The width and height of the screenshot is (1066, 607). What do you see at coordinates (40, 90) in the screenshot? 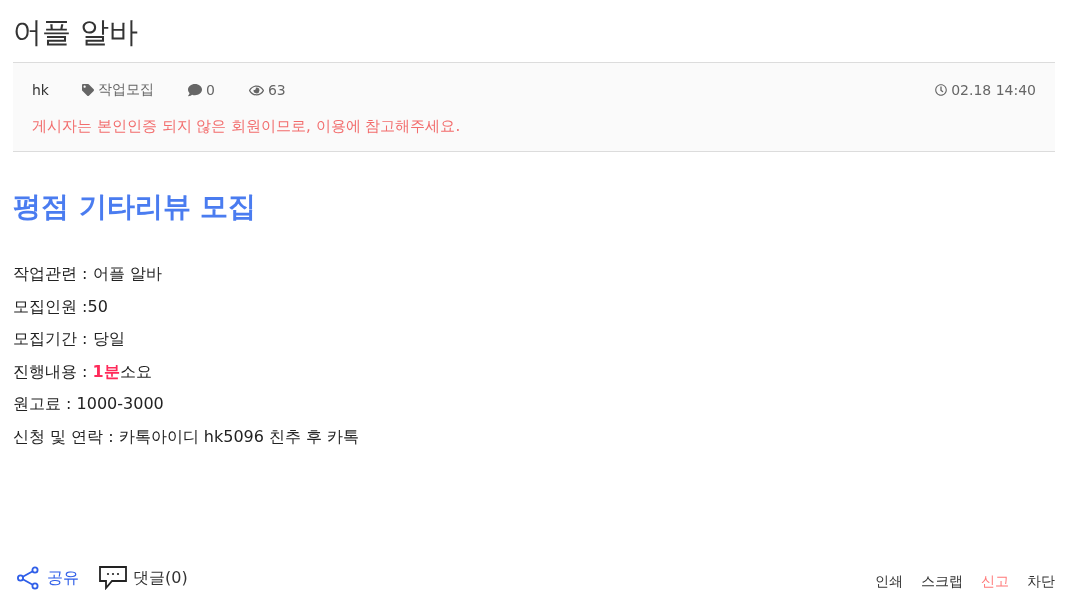
I see `author-name: hk` at bounding box center [40, 90].